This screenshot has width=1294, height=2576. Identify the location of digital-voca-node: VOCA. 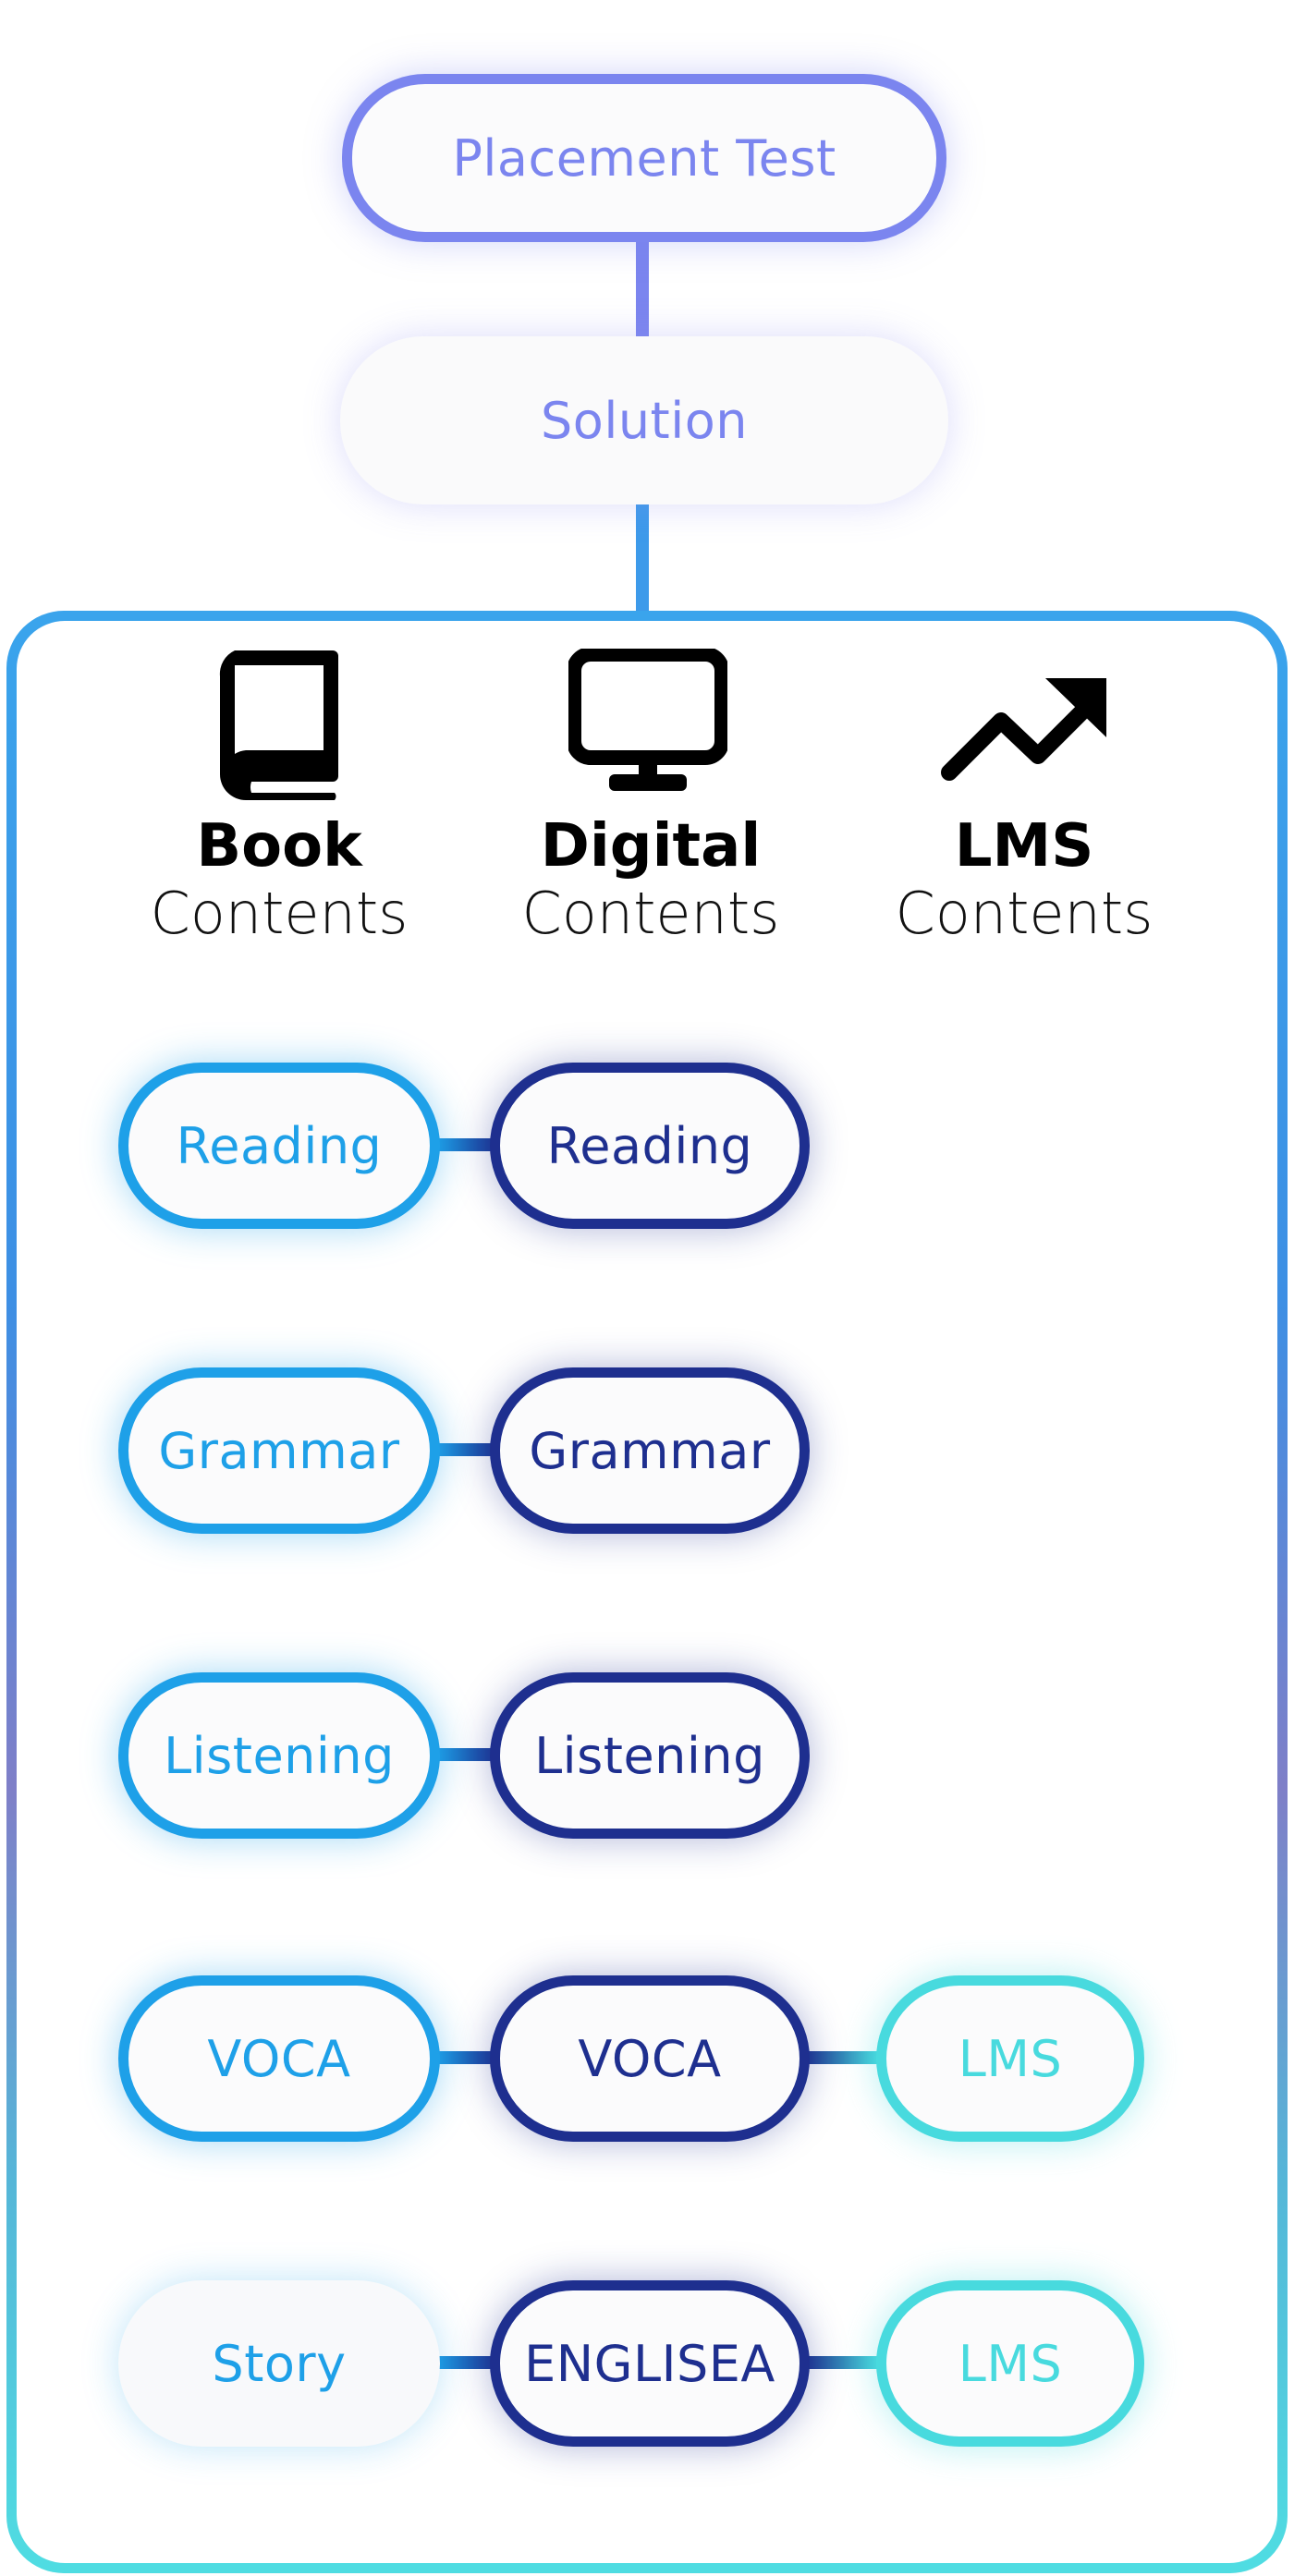
(650, 2058).